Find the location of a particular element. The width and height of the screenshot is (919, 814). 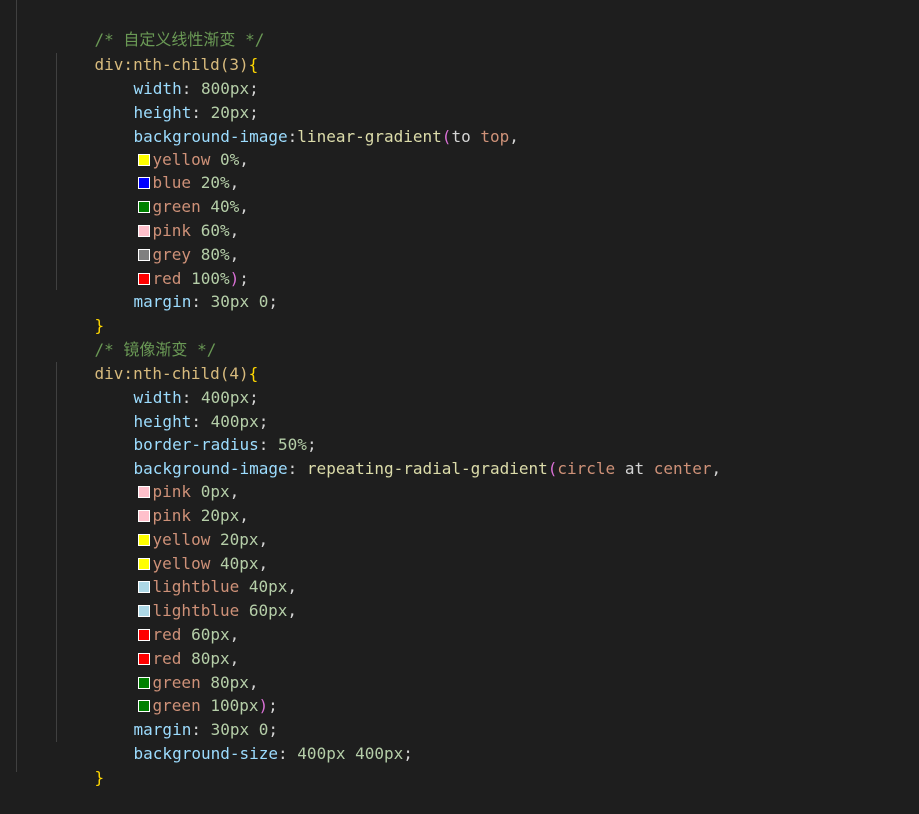

code-line: height: 20px; is located at coordinates (177, 99).